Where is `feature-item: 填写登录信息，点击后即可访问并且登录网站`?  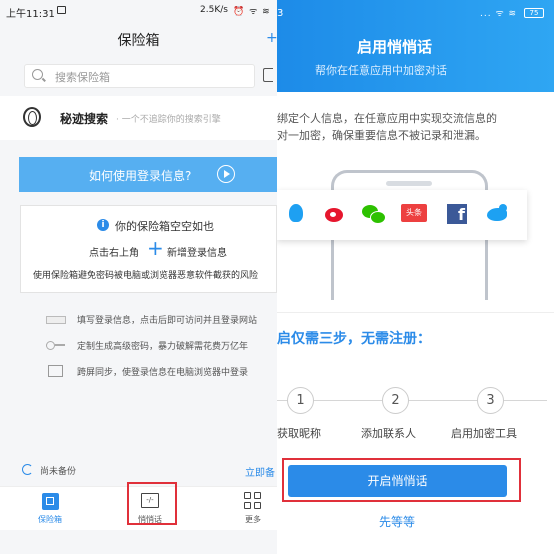 feature-item: 填写登录信息，点击后即可访问并且登录网站 is located at coordinates (138, 320).